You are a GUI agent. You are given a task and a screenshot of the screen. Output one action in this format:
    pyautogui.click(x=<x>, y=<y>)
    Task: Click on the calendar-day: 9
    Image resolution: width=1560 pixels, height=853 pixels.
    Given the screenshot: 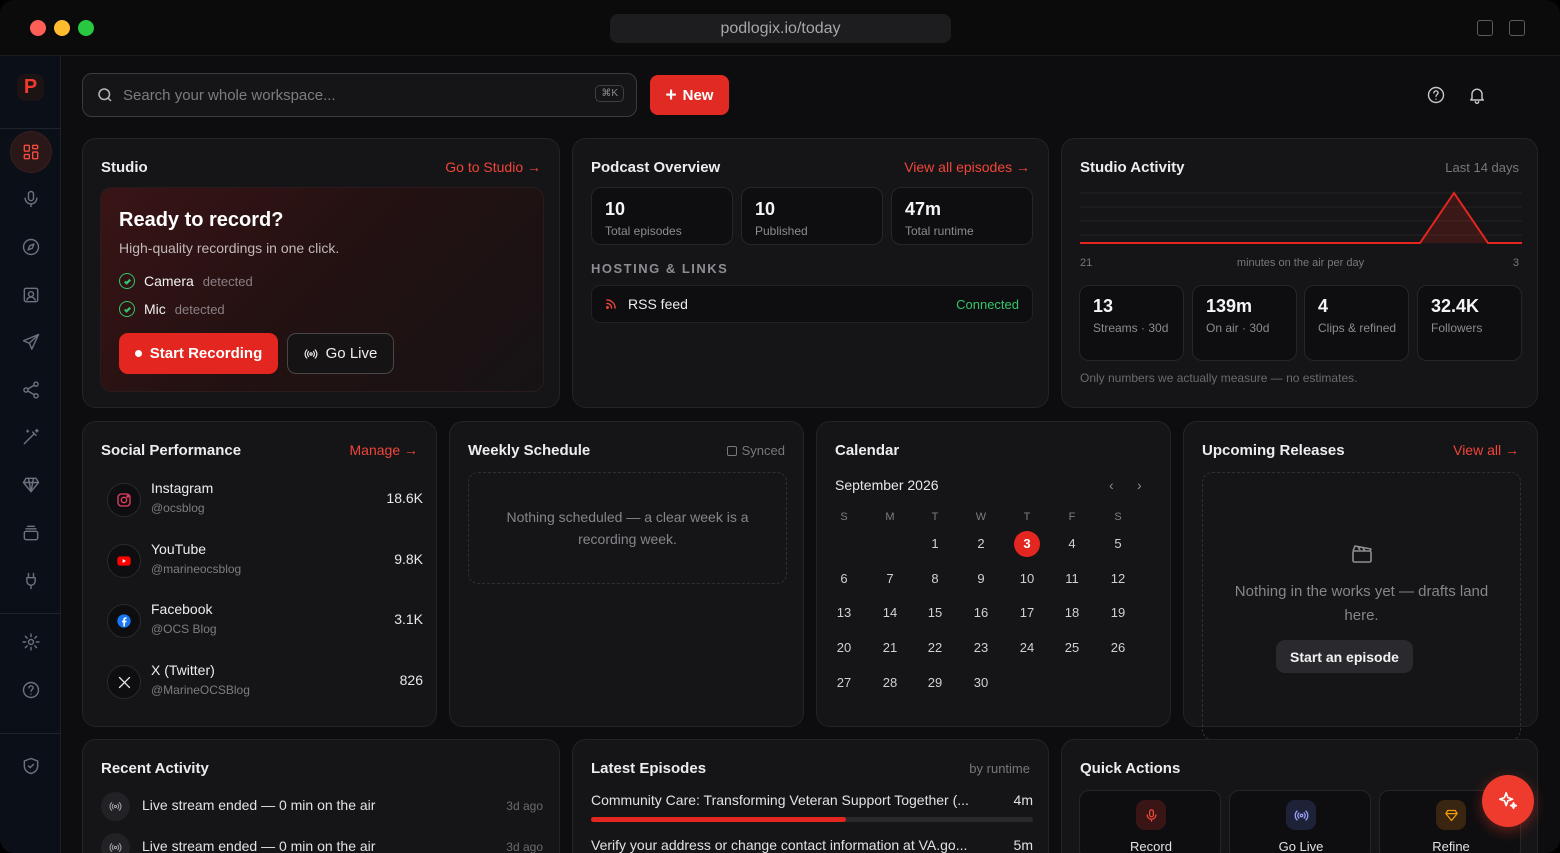 What is the action you would take?
    pyautogui.click(x=981, y=579)
    